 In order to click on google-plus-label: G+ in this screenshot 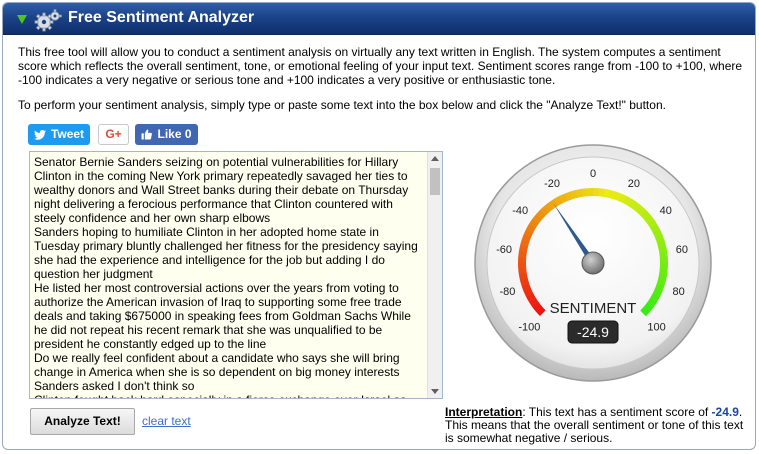, I will do `click(113, 134)`.